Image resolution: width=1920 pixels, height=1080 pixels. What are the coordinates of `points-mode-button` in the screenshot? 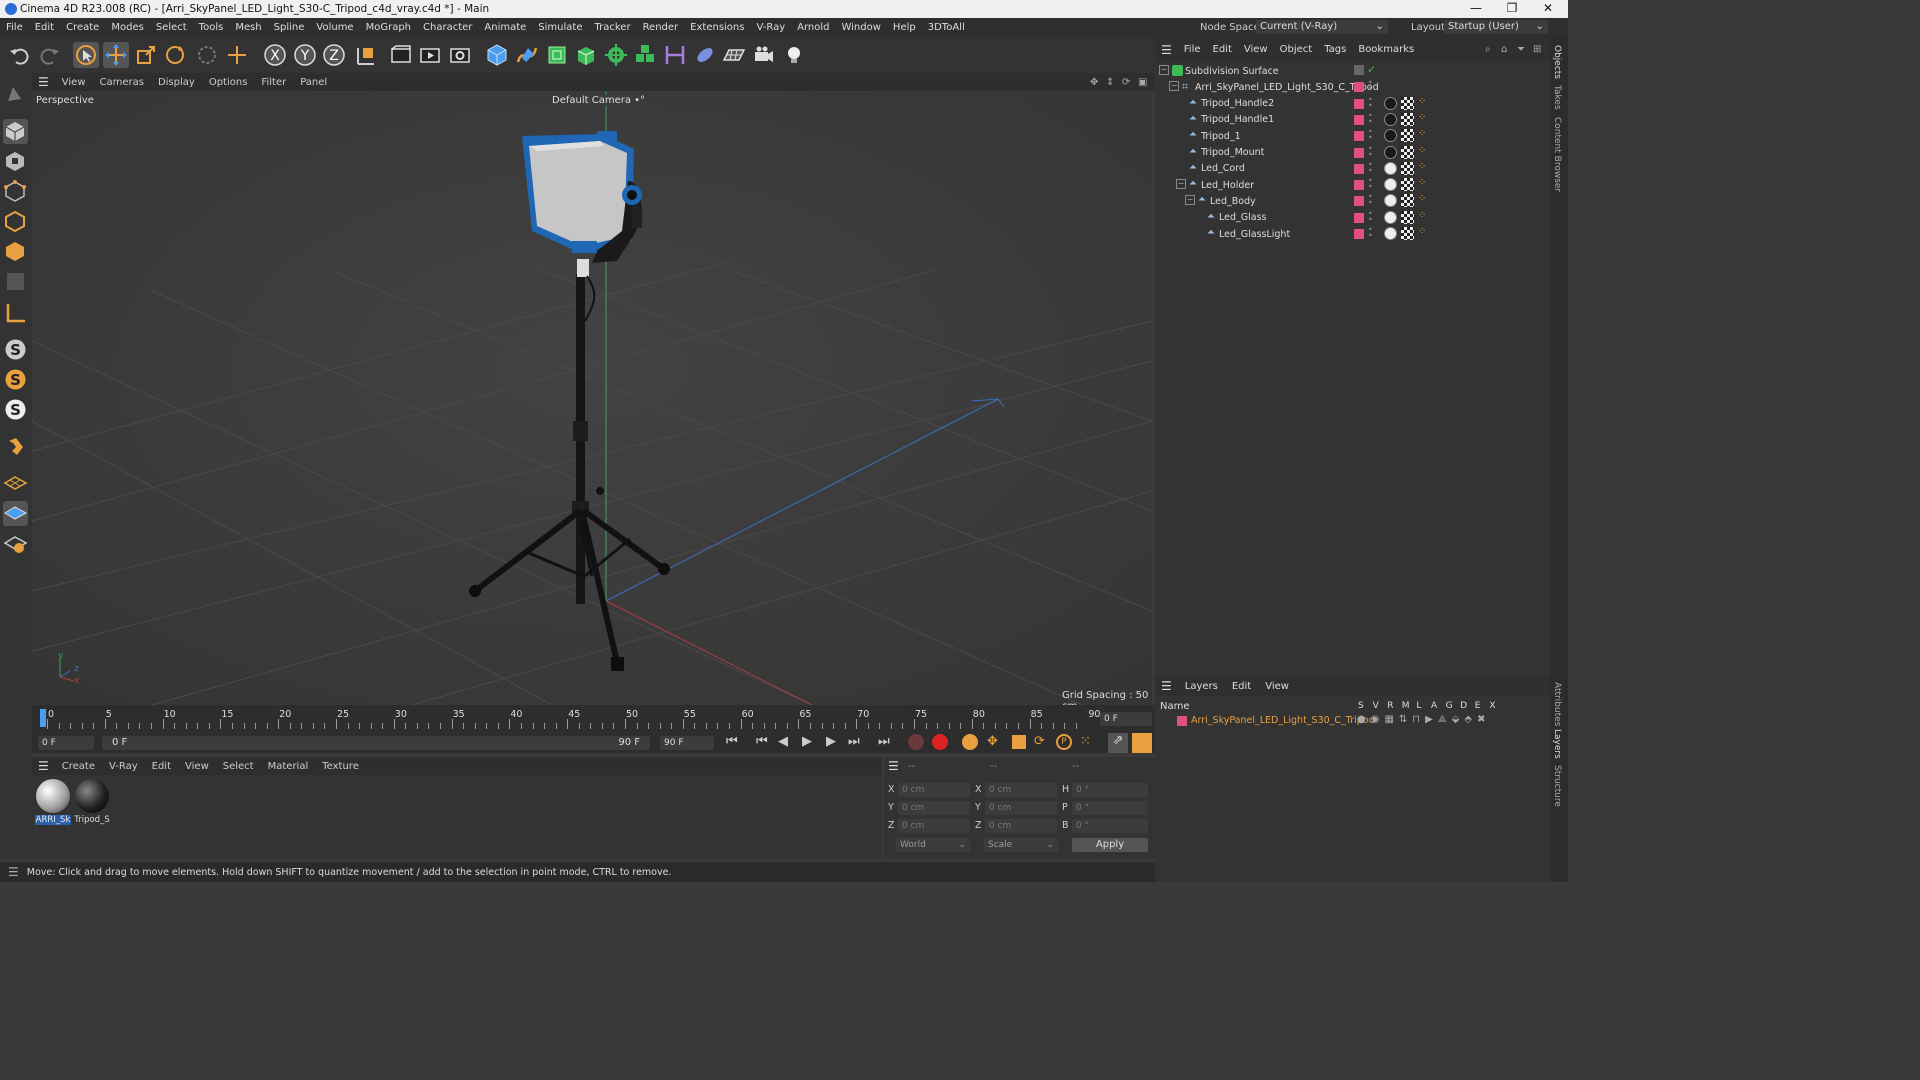 It's located at (15, 191).